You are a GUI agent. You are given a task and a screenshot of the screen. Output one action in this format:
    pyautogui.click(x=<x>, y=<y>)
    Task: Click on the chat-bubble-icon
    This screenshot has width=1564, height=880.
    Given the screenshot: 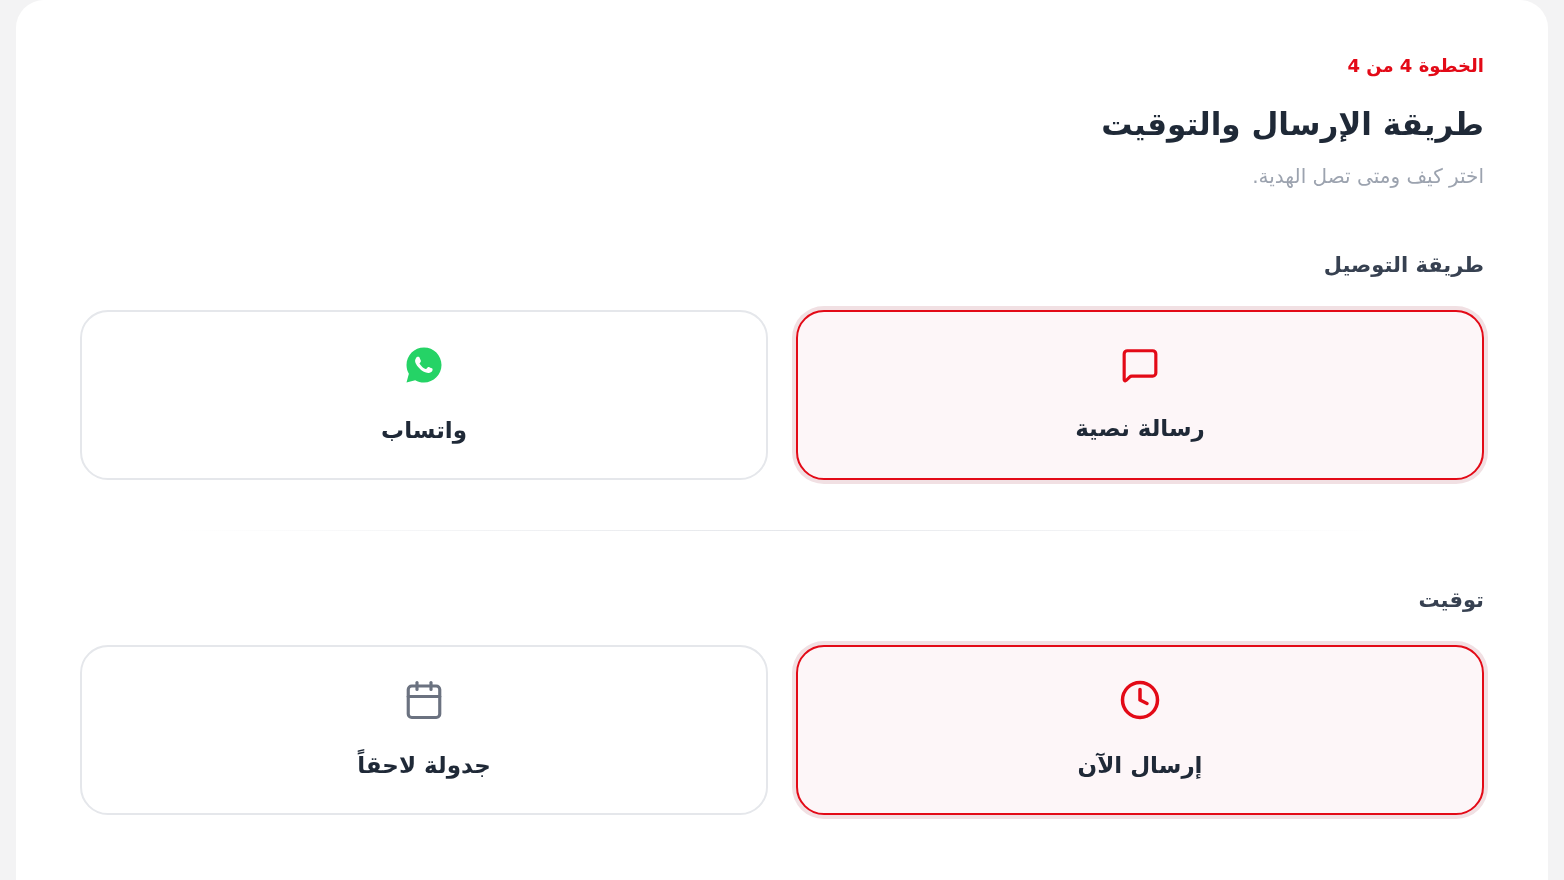 What is the action you would take?
    pyautogui.click(x=1140, y=365)
    